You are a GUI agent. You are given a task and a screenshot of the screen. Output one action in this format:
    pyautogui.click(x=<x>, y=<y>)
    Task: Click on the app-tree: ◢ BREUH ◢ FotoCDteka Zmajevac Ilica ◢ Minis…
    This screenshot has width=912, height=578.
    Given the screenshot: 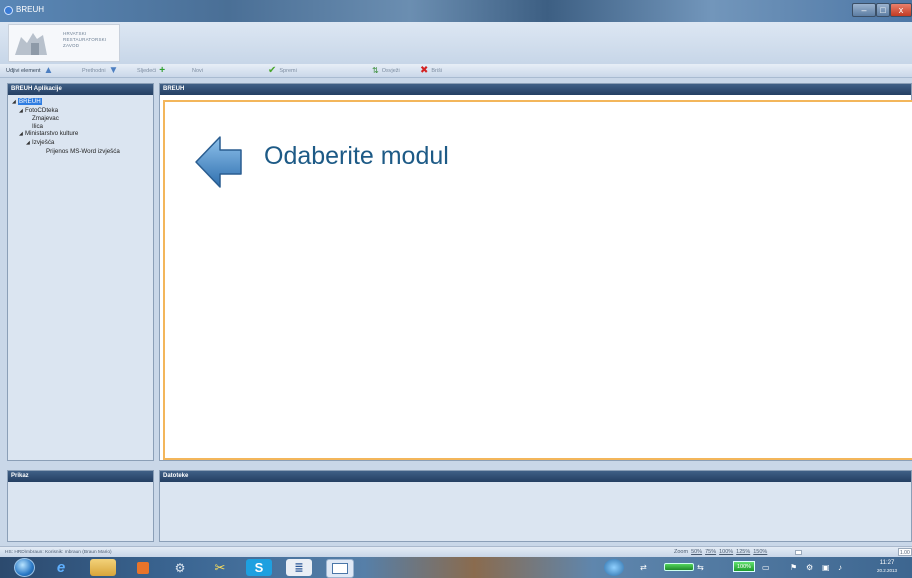 What is the action you would take?
    pyautogui.click(x=80, y=126)
    